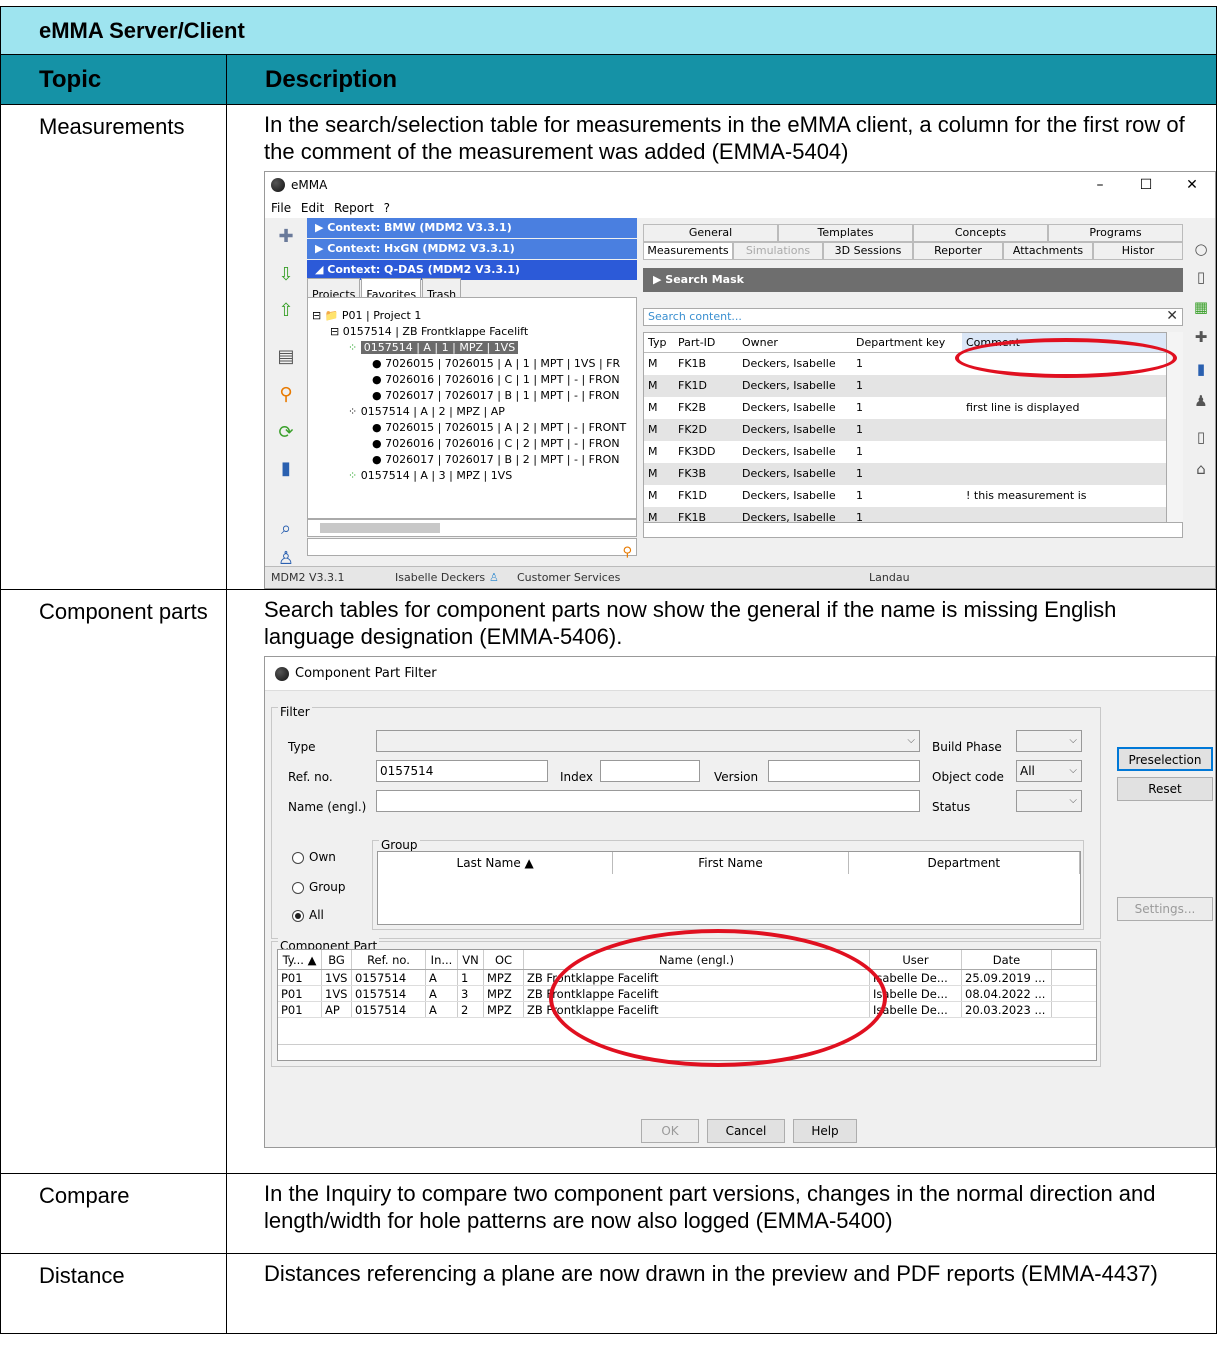 This screenshot has height=1352, width=1217. I want to click on tab-simulations: Simulations, so click(778, 251).